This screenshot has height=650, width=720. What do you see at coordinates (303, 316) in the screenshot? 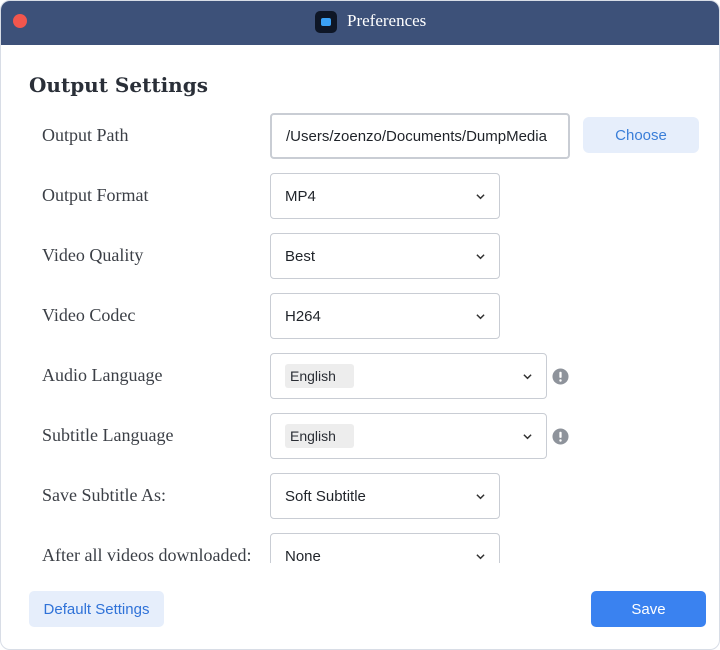
I see `video-codec-value: H264` at bounding box center [303, 316].